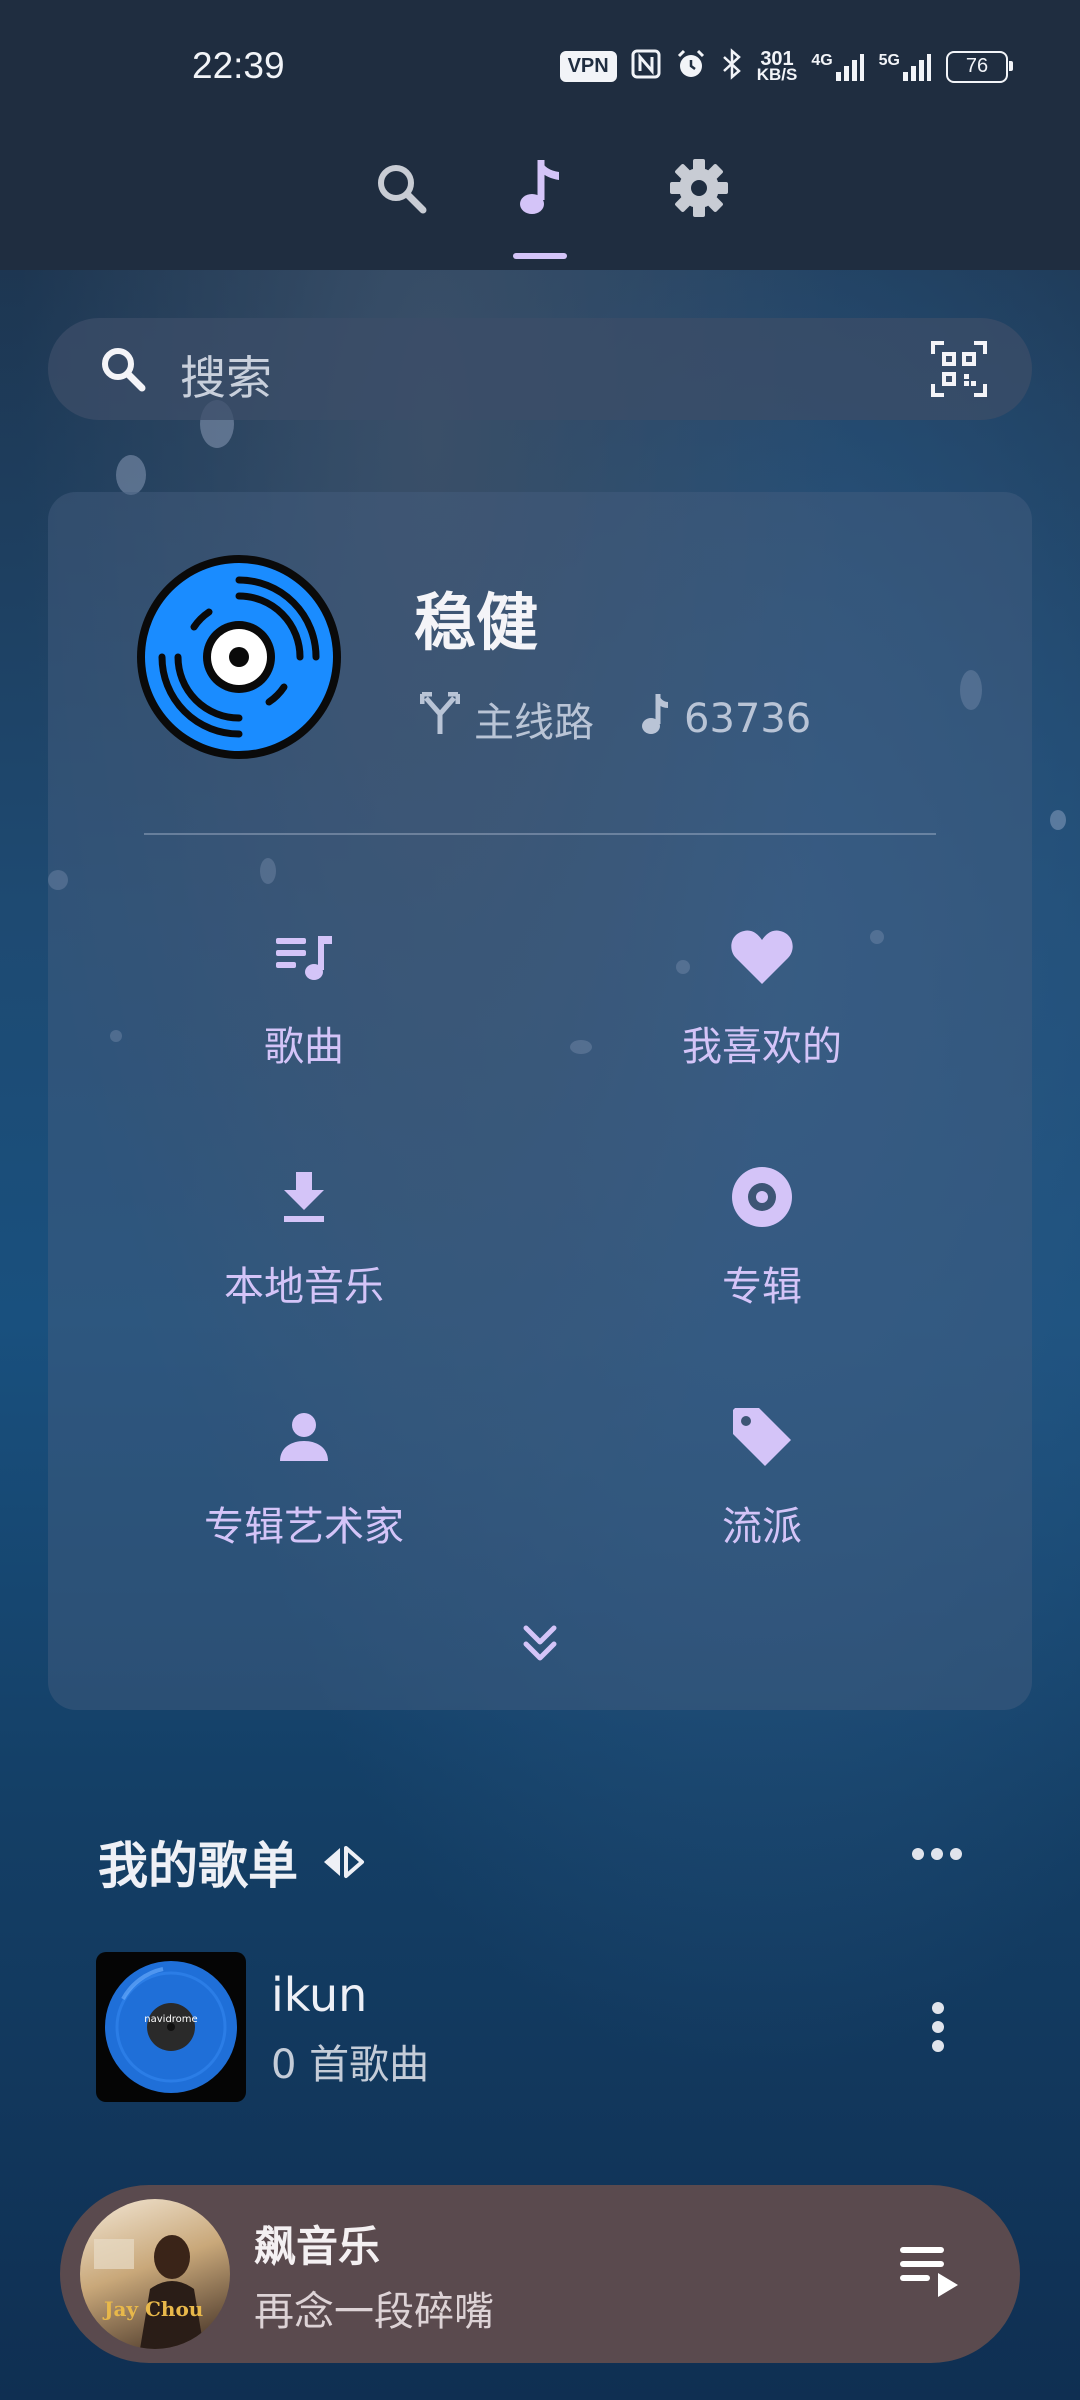  What do you see at coordinates (155, 2274) in the screenshot?
I see `now-playing-cover: Jay Chou` at bounding box center [155, 2274].